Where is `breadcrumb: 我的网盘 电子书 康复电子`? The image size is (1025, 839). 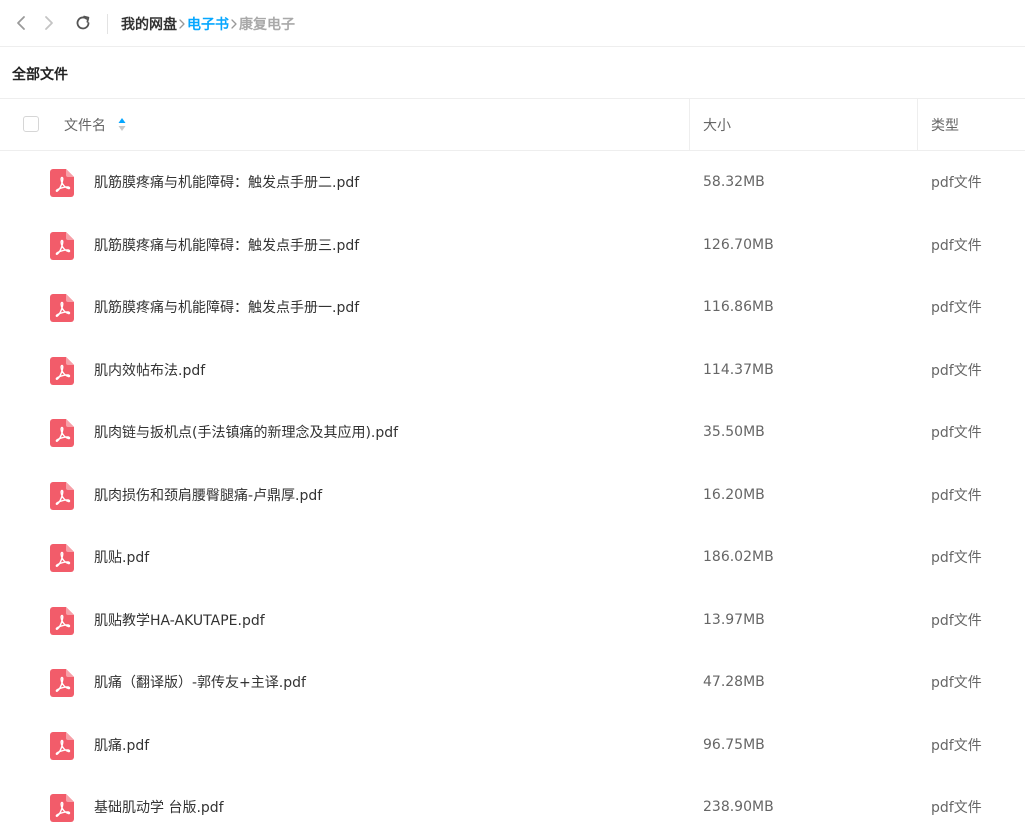 breadcrumb: 我的网盘 电子书 康复电子 is located at coordinates (208, 24).